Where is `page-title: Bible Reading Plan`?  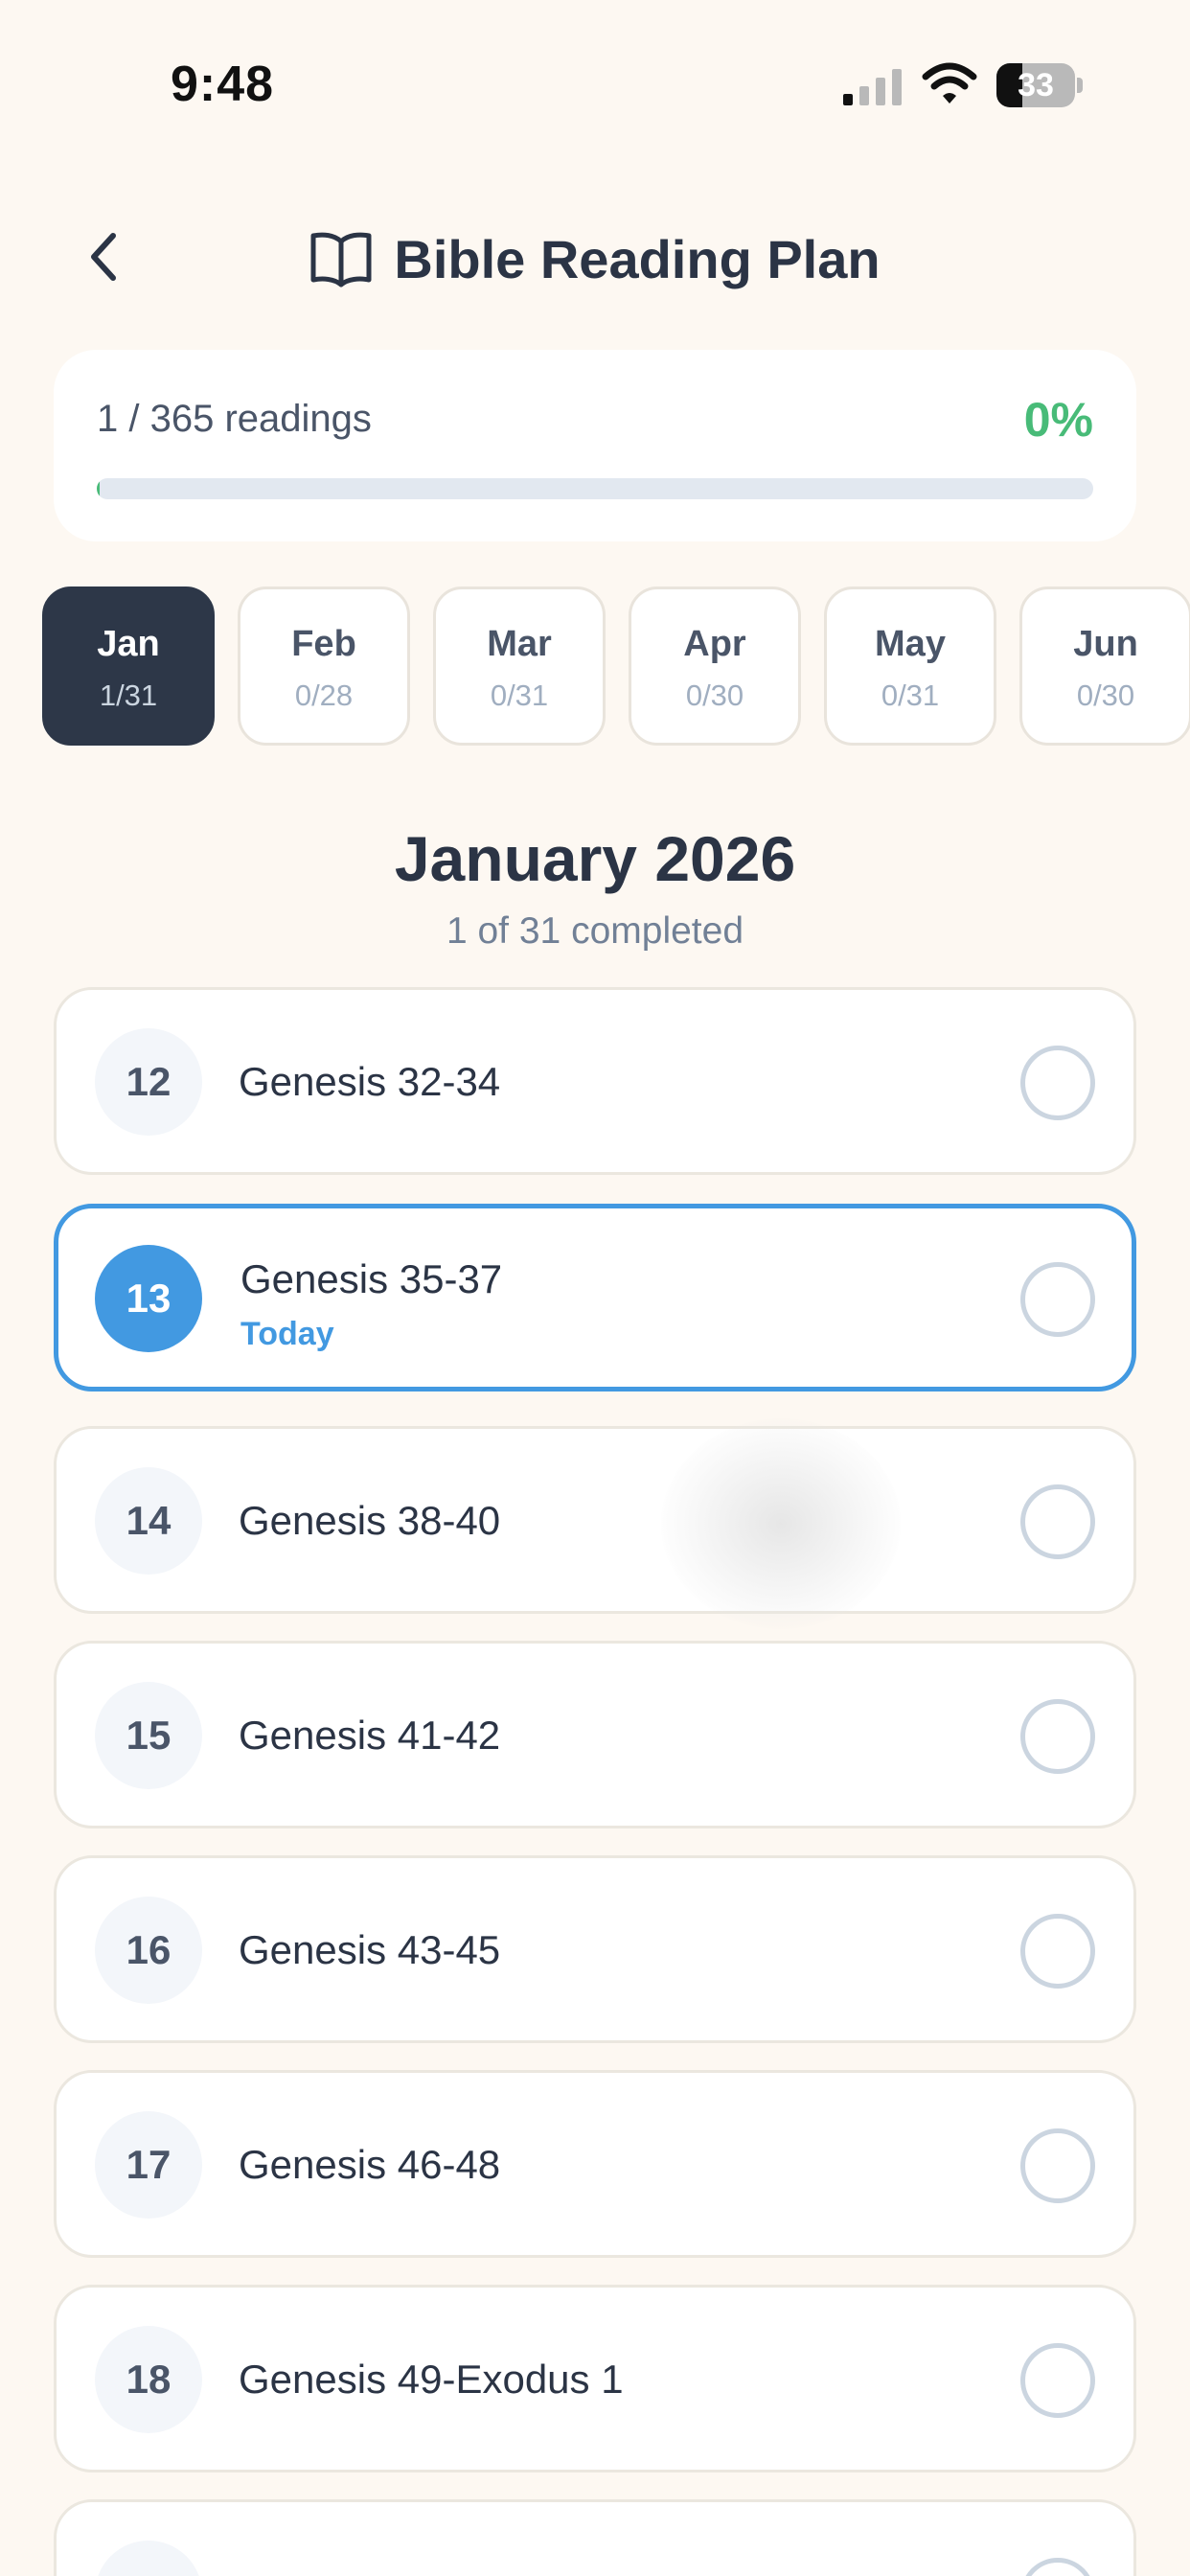
page-title: Bible Reading Plan is located at coordinates (637, 258).